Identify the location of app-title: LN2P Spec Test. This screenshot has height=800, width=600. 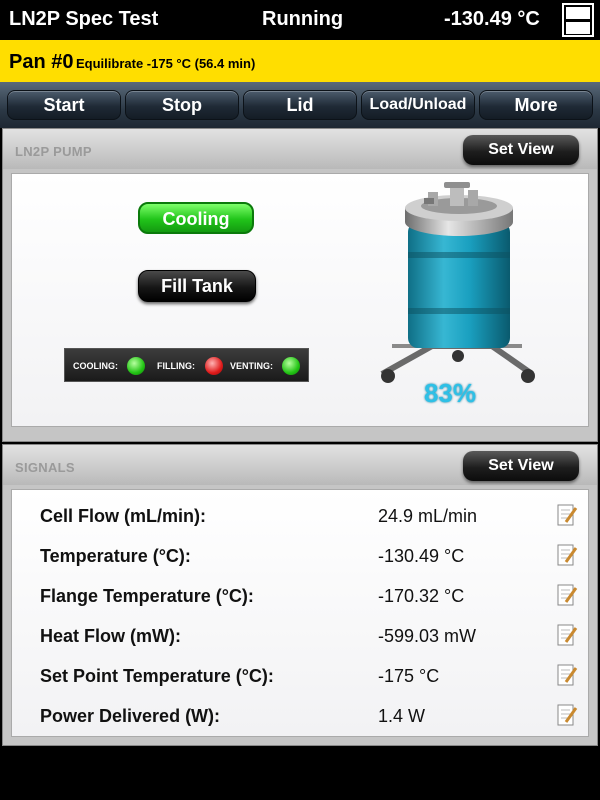
(84, 19).